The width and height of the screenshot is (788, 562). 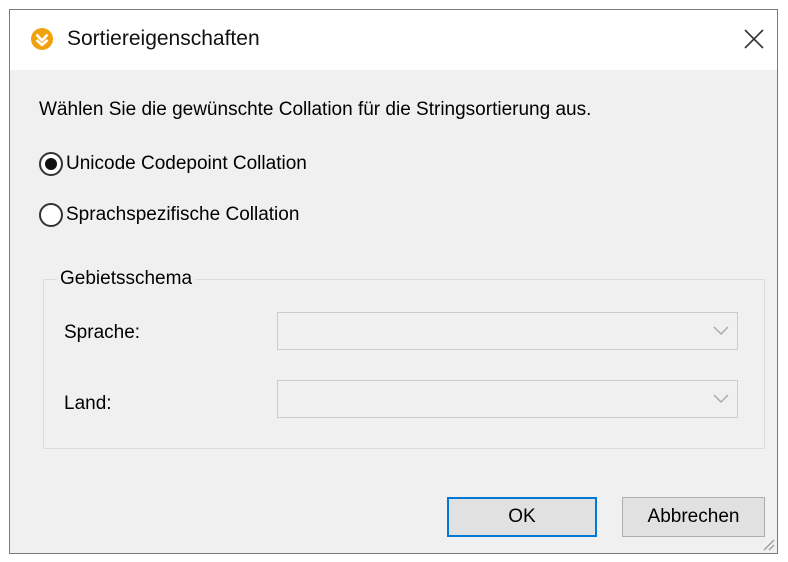 What do you see at coordinates (102, 332) in the screenshot?
I see `language-label: Sprache:` at bounding box center [102, 332].